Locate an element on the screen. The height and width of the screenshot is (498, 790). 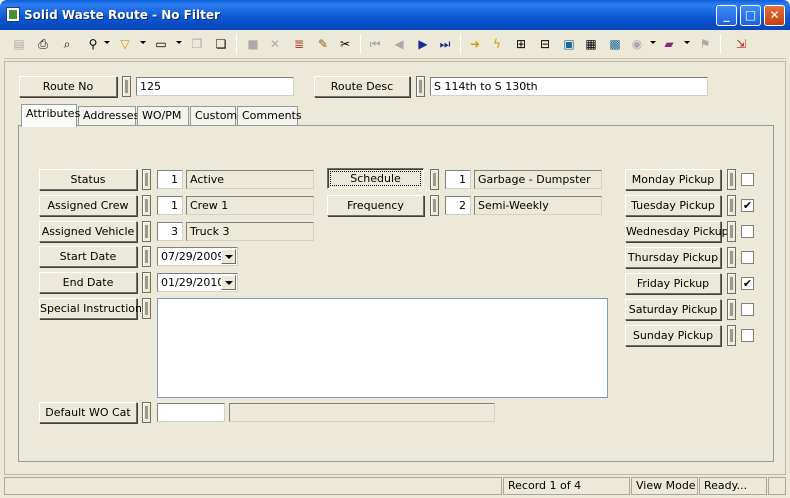
binoculars-dropdown-icon is located at coordinates (107, 42).